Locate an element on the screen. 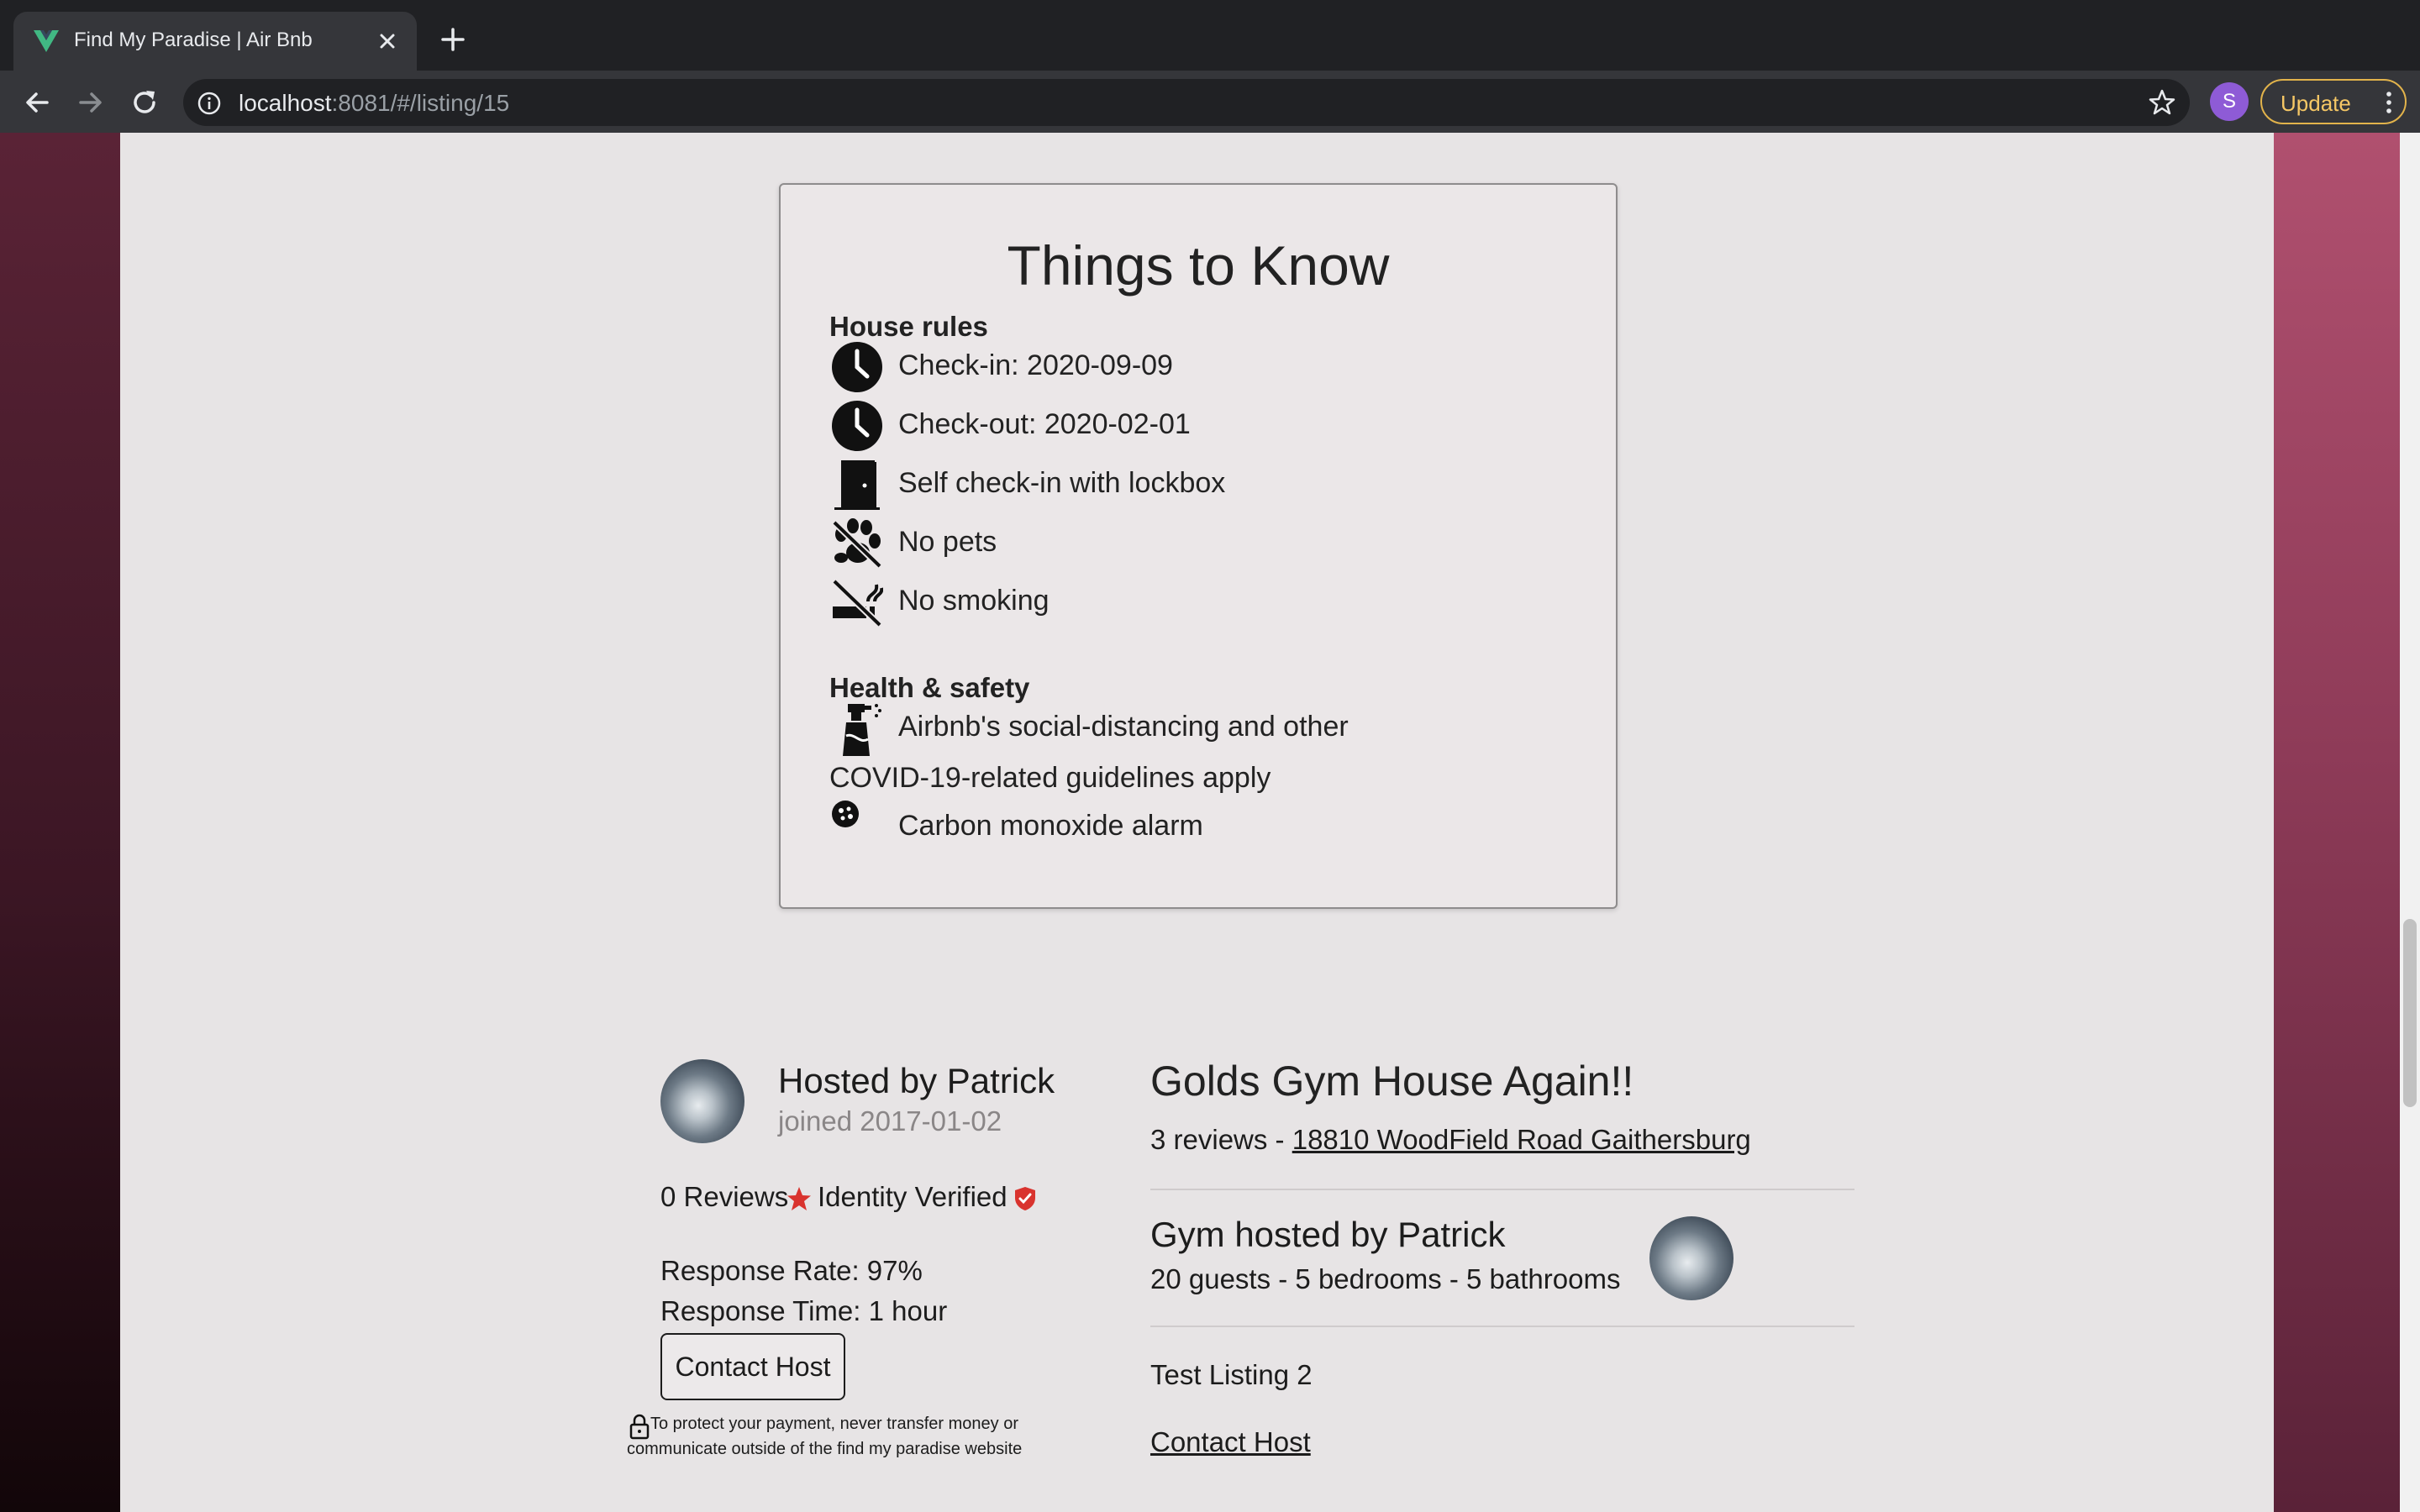  page-background is located at coordinates (2337, 822).